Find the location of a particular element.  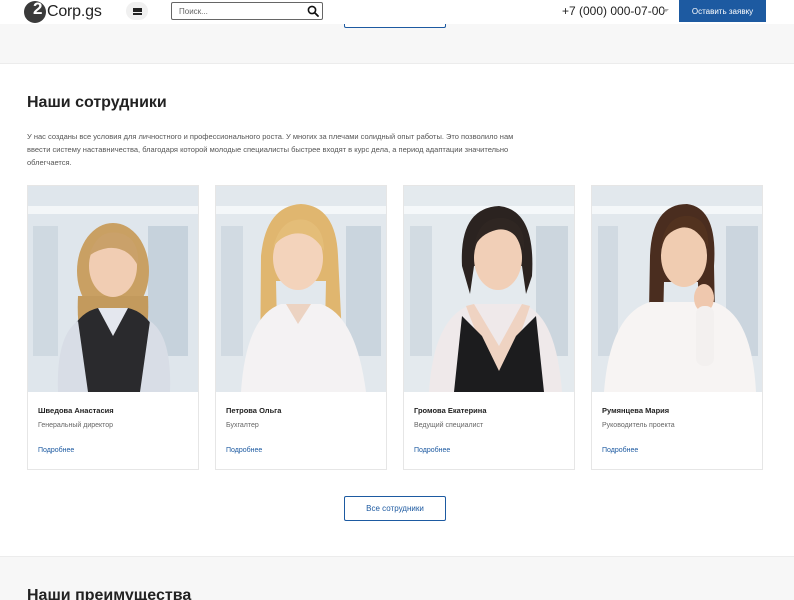

employee-name: Громова Екатерина is located at coordinates (450, 410).